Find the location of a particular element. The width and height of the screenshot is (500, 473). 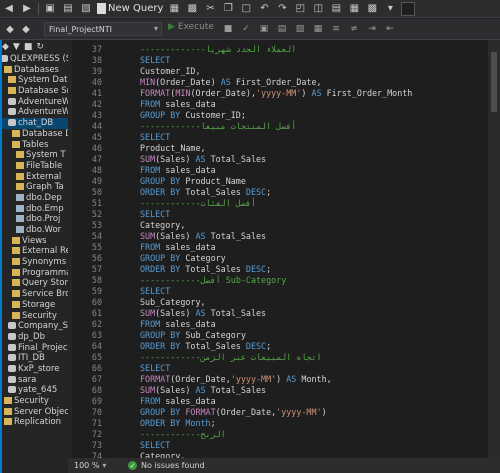

tree-item: dp_Db is located at coordinates (34, 337).